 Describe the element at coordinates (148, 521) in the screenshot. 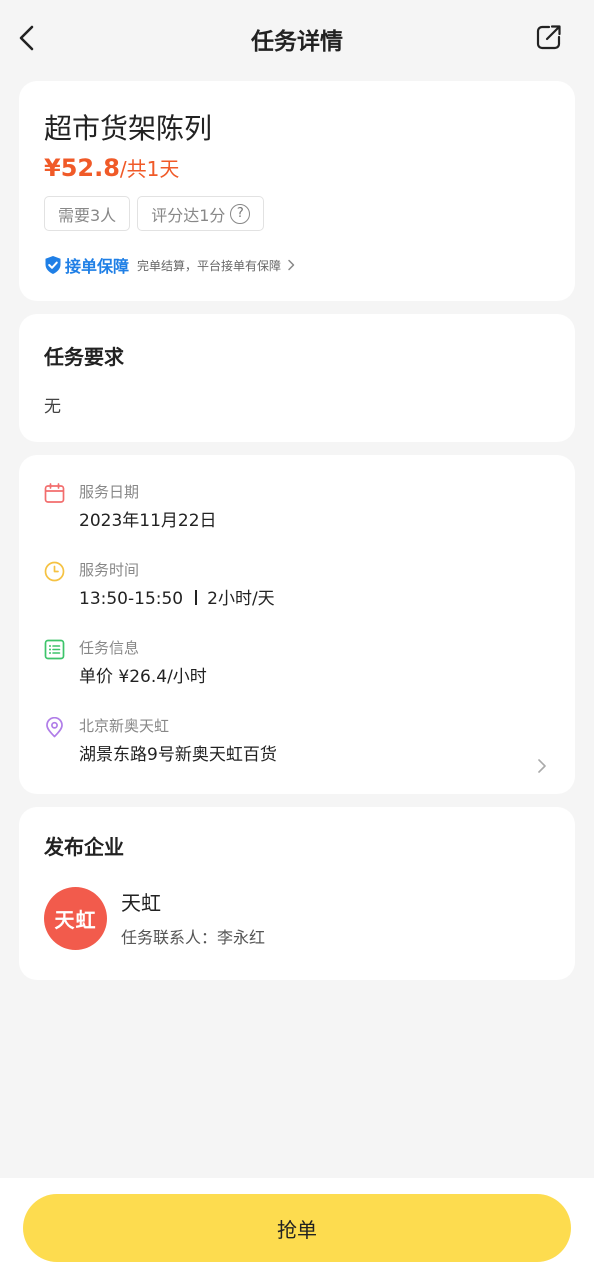

I see `service-date-value: 2023年11月22日` at that location.